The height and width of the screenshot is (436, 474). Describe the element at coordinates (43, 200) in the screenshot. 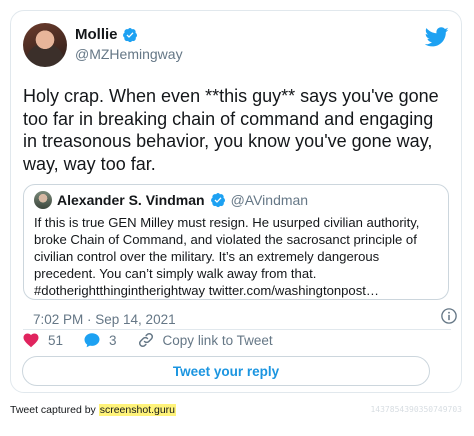

I see `quoted-avatar` at that location.